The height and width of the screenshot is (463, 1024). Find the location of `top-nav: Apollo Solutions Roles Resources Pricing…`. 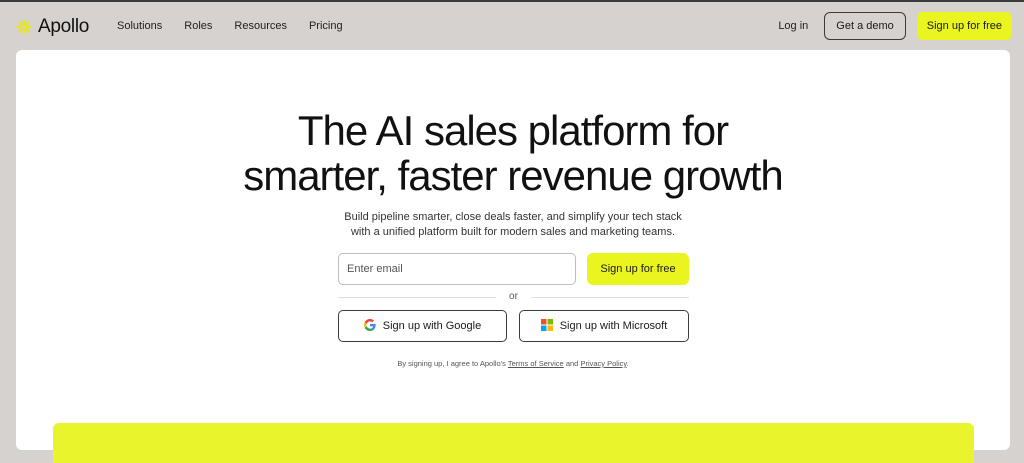

top-nav: Apollo Solutions Roles Resources Pricing… is located at coordinates (512, 26).